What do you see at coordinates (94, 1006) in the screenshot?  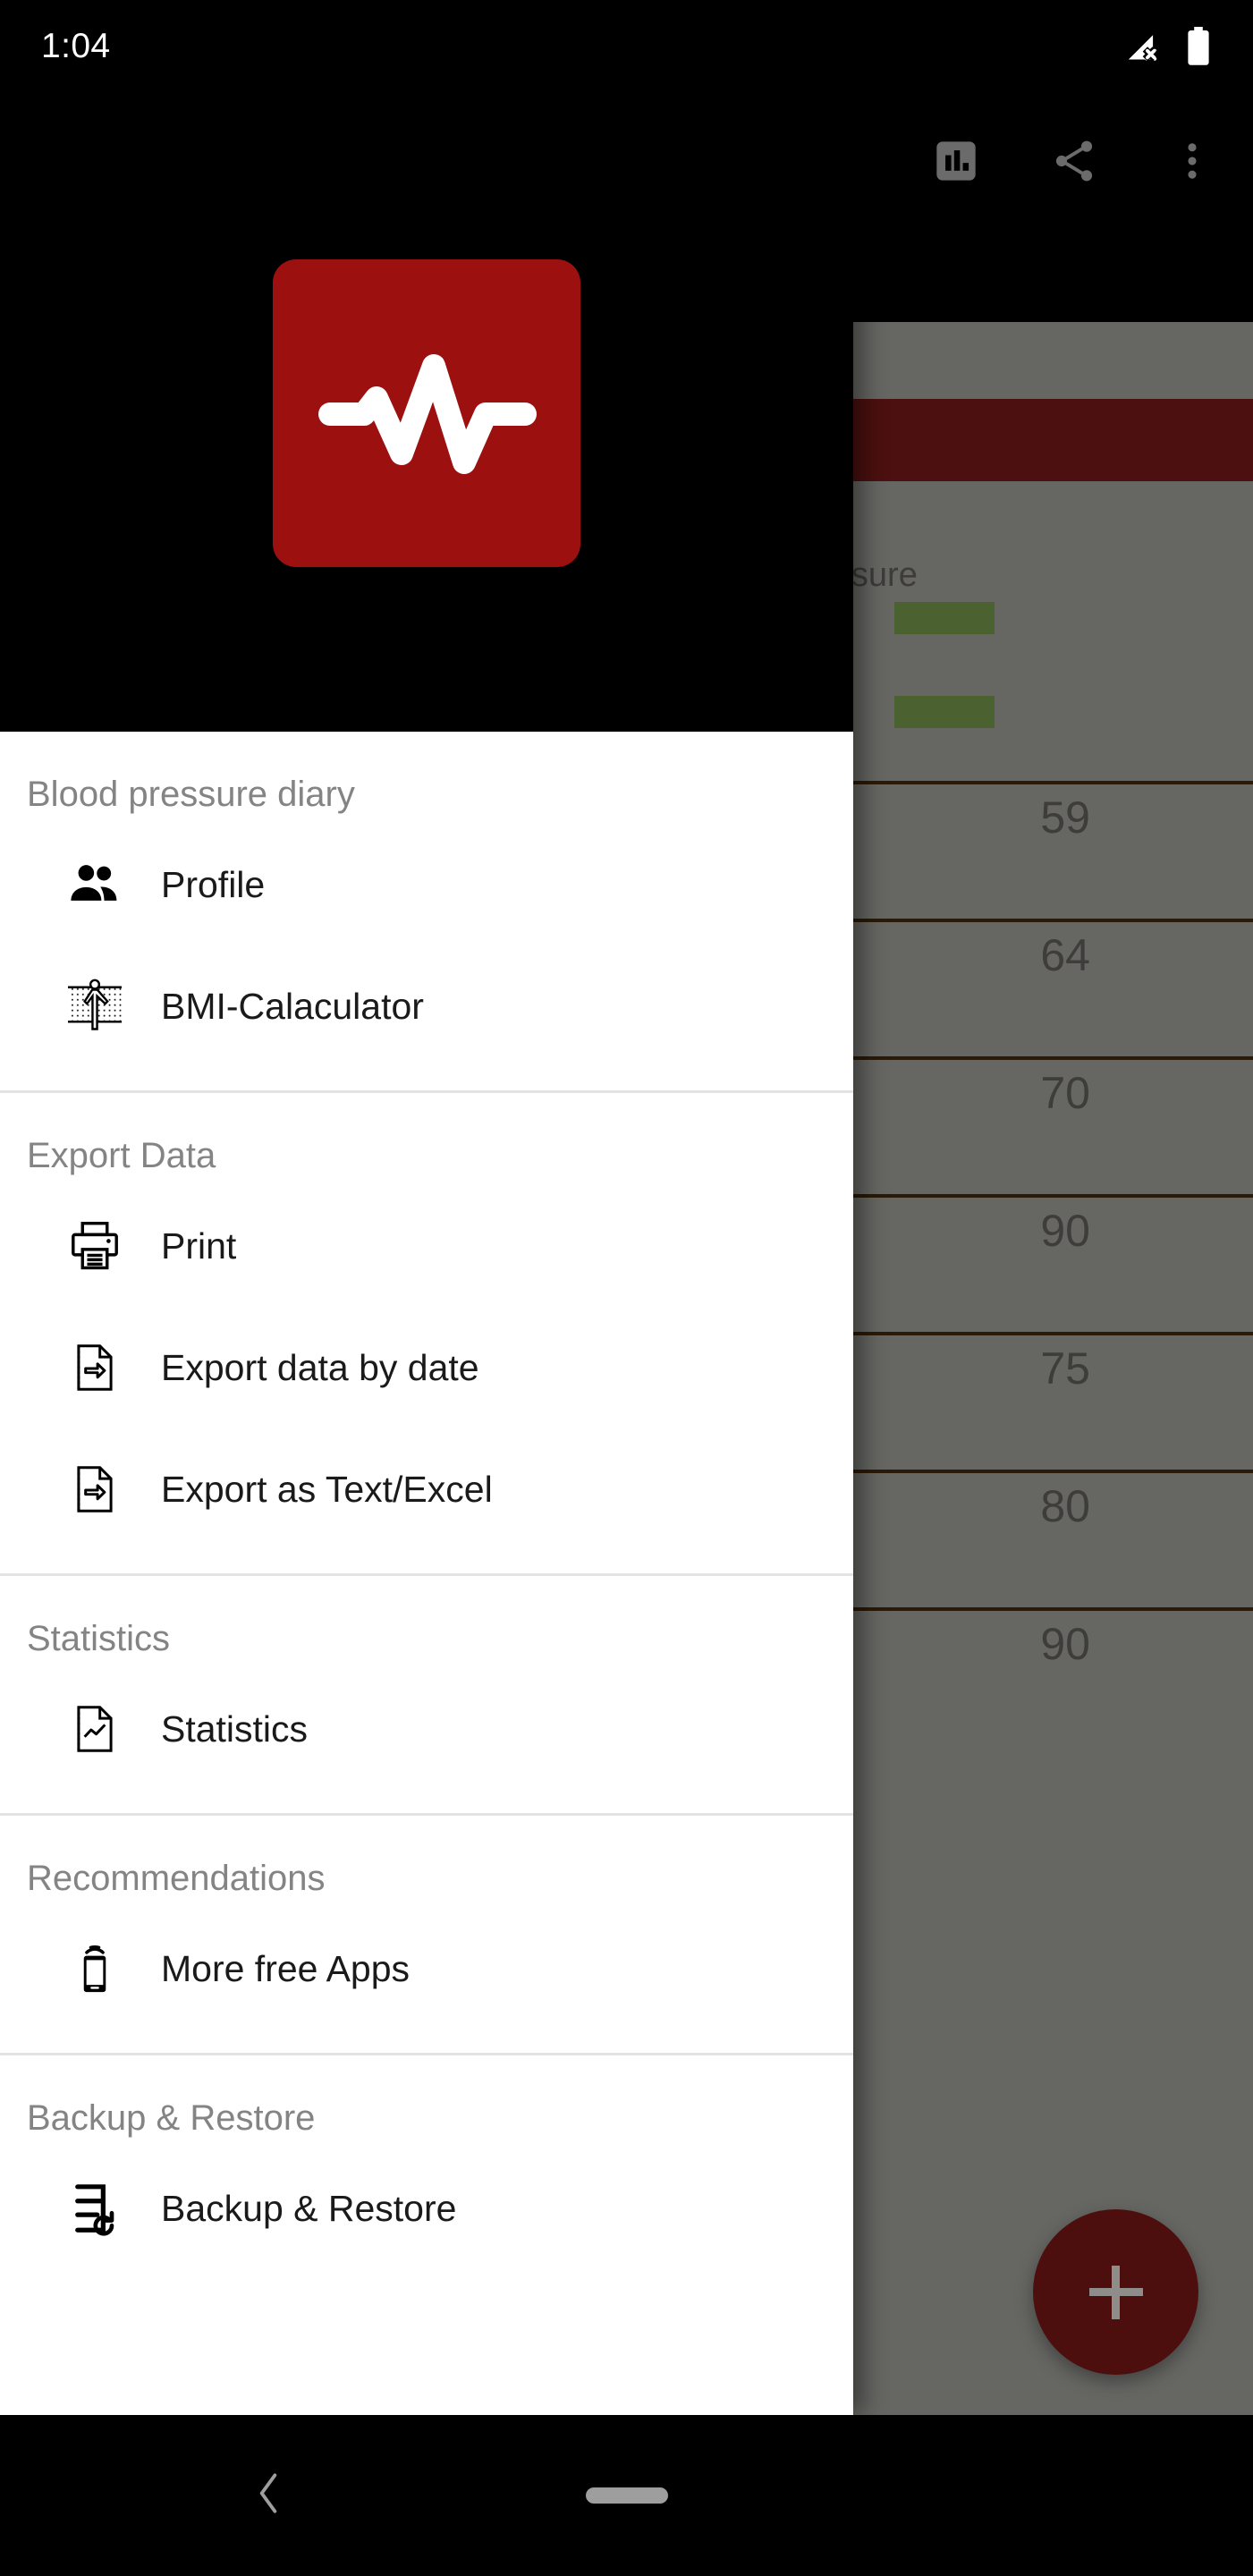 I see `body-measure-icon` at bounding box center [94, 1006].